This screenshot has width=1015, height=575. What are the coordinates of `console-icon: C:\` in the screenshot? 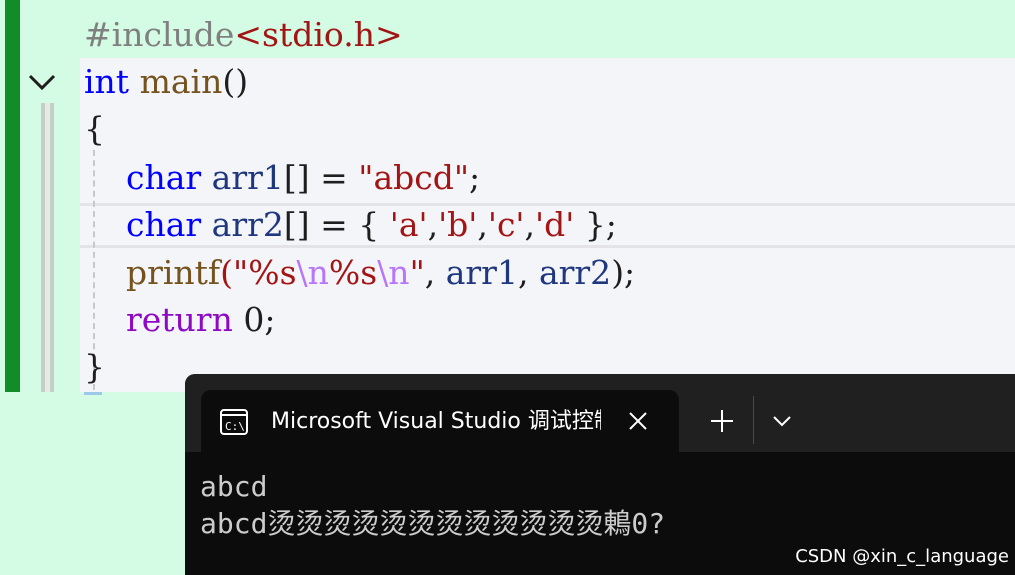 It's located at (234, 422).